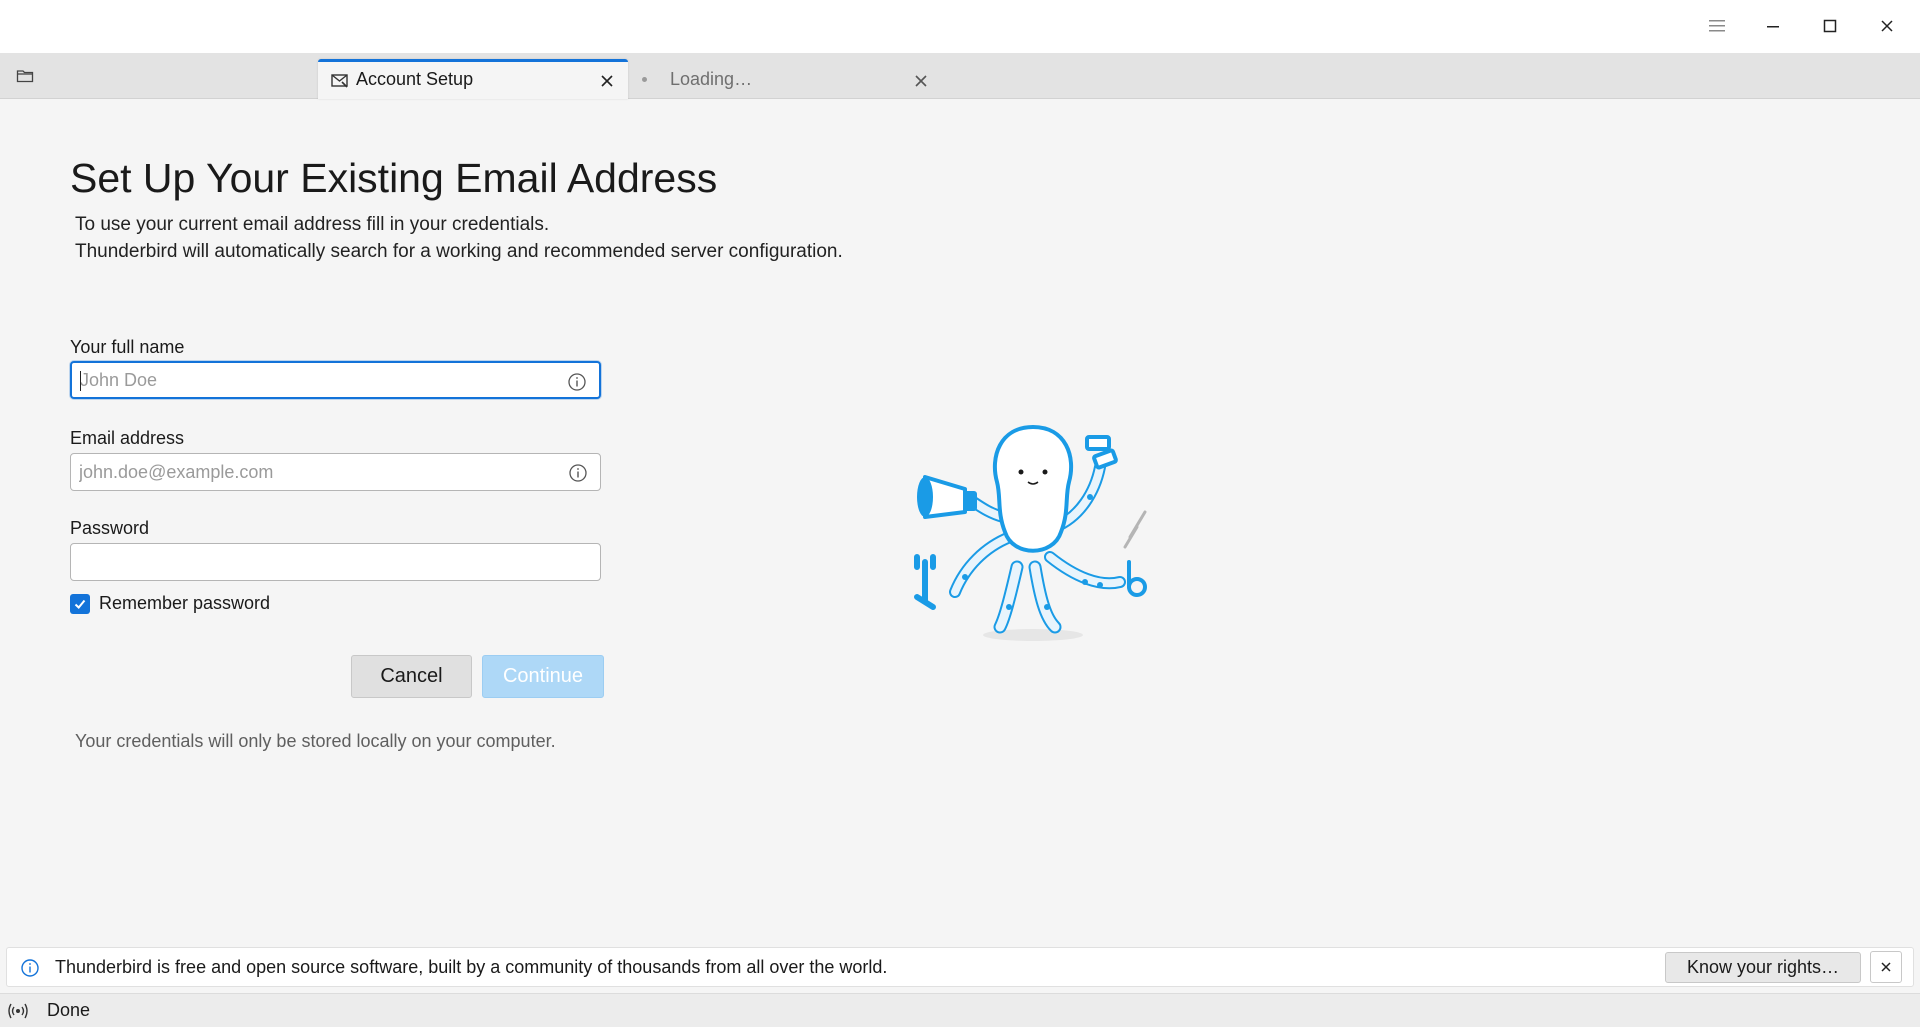  Describe the element at coordinates (960, 1010) in the screenshot. I see `status-bar: Done` at that location.